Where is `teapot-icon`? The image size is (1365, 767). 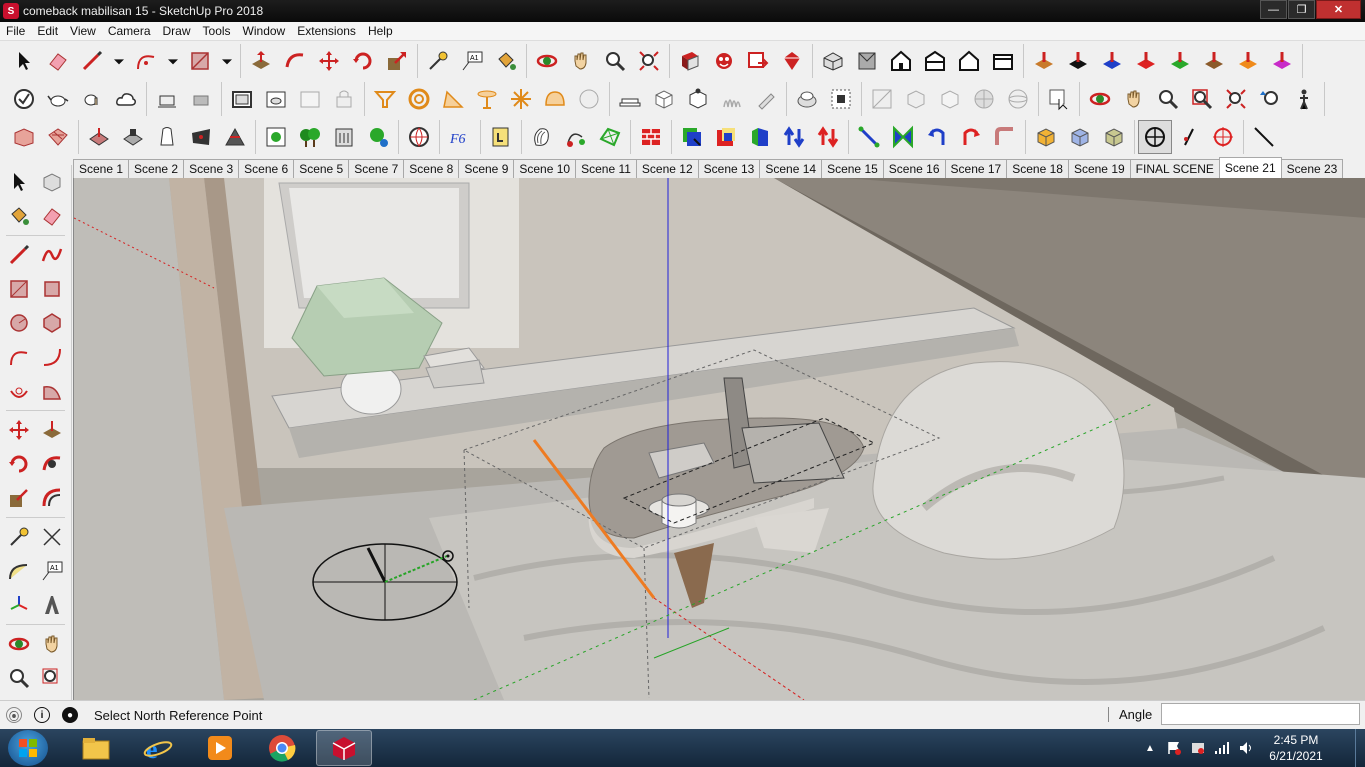
teapot-icon is located at coordinates (58, 99).